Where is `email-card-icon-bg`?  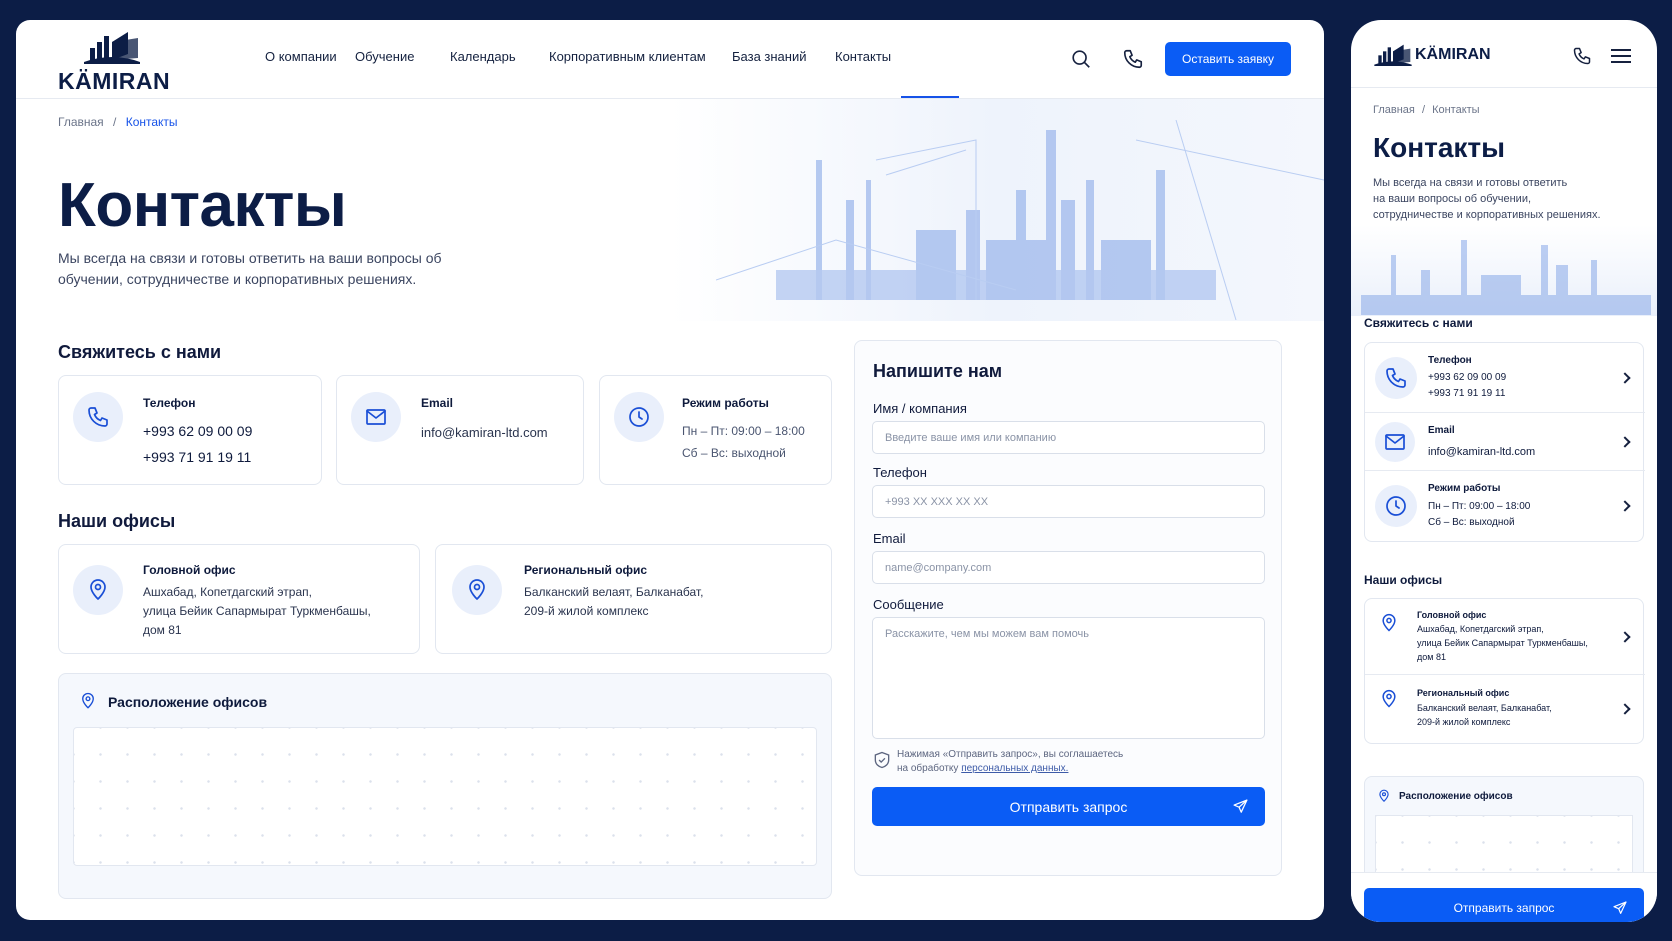
email-card-icon-bg is located at coordinates (376, 417).